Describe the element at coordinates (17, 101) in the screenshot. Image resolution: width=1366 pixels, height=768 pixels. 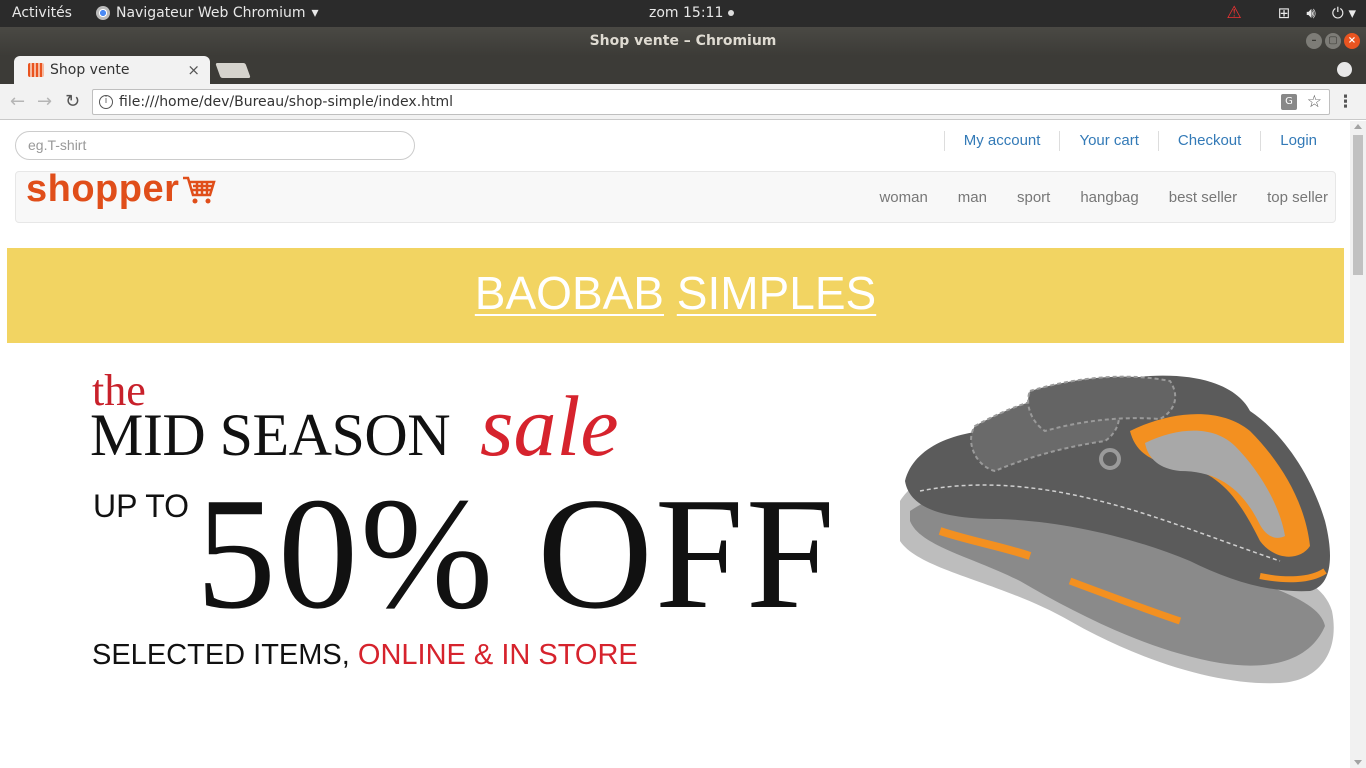
I see `back-arrow-icon: ←` at that location.